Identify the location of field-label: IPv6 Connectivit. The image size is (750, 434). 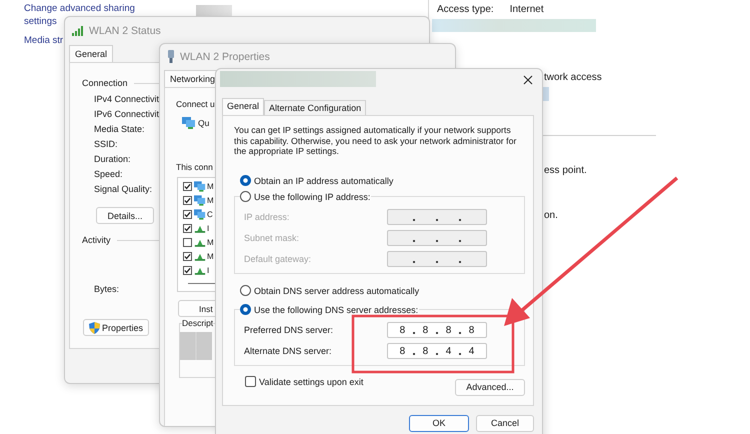
(127, 114).